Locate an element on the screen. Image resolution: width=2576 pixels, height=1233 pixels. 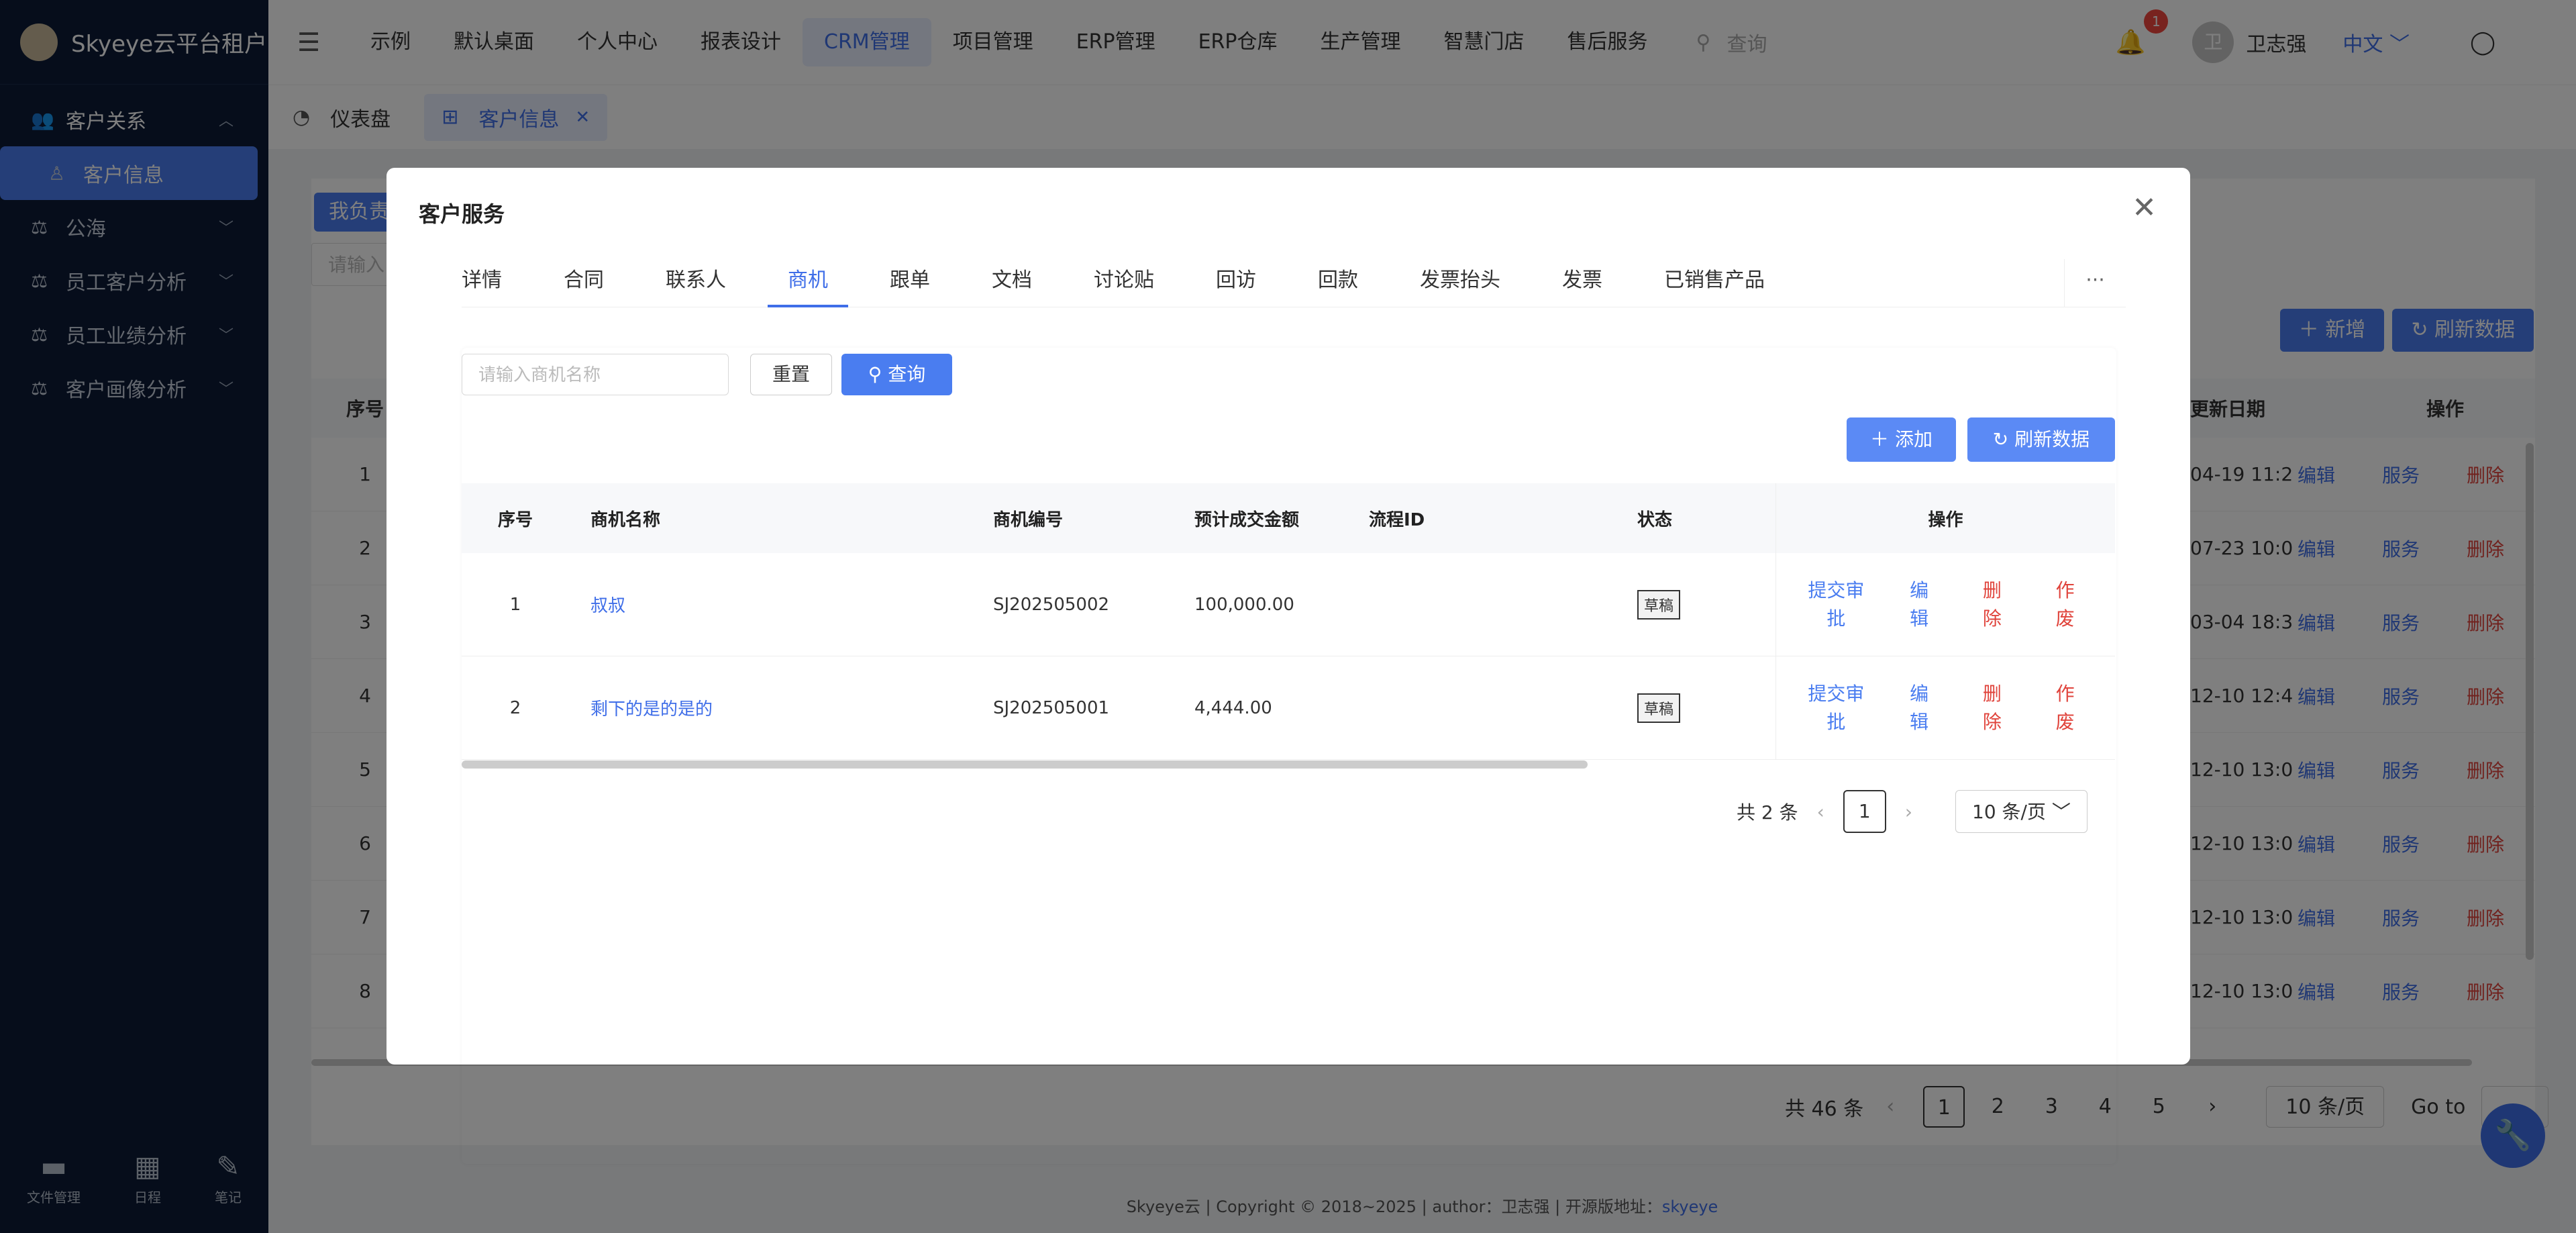
tab-contract: 合同 is located at coordinates (584, 283).